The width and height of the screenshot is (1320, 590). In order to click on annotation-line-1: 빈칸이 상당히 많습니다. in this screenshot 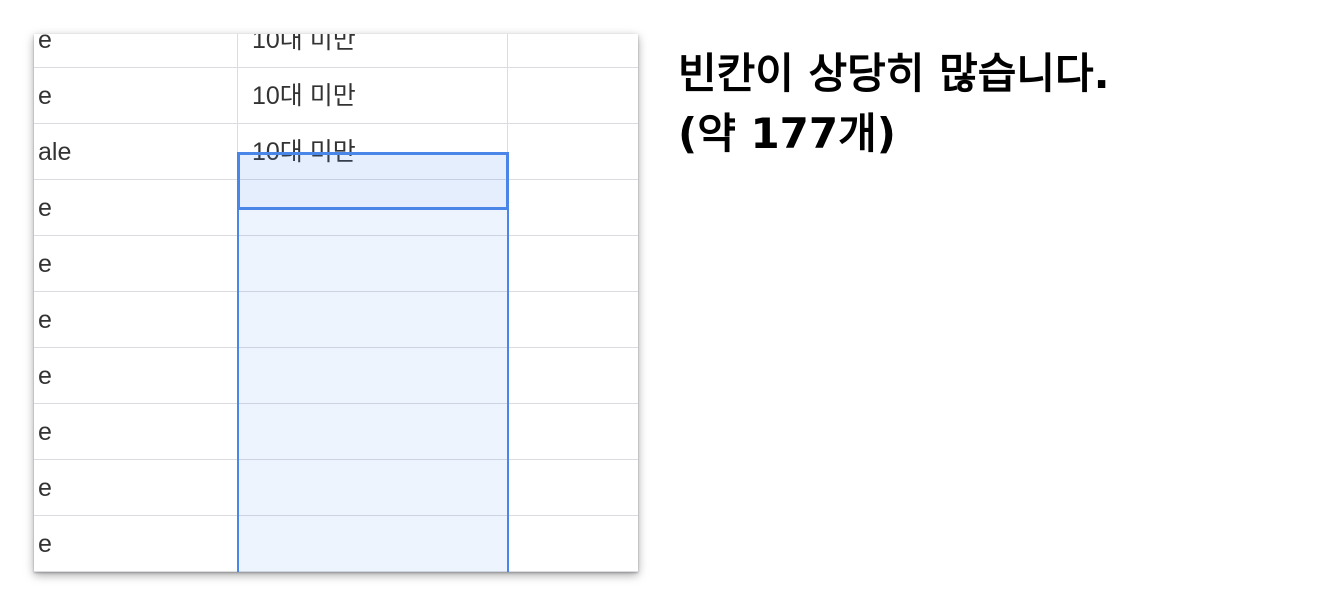, I will do `click(894, 73)`.